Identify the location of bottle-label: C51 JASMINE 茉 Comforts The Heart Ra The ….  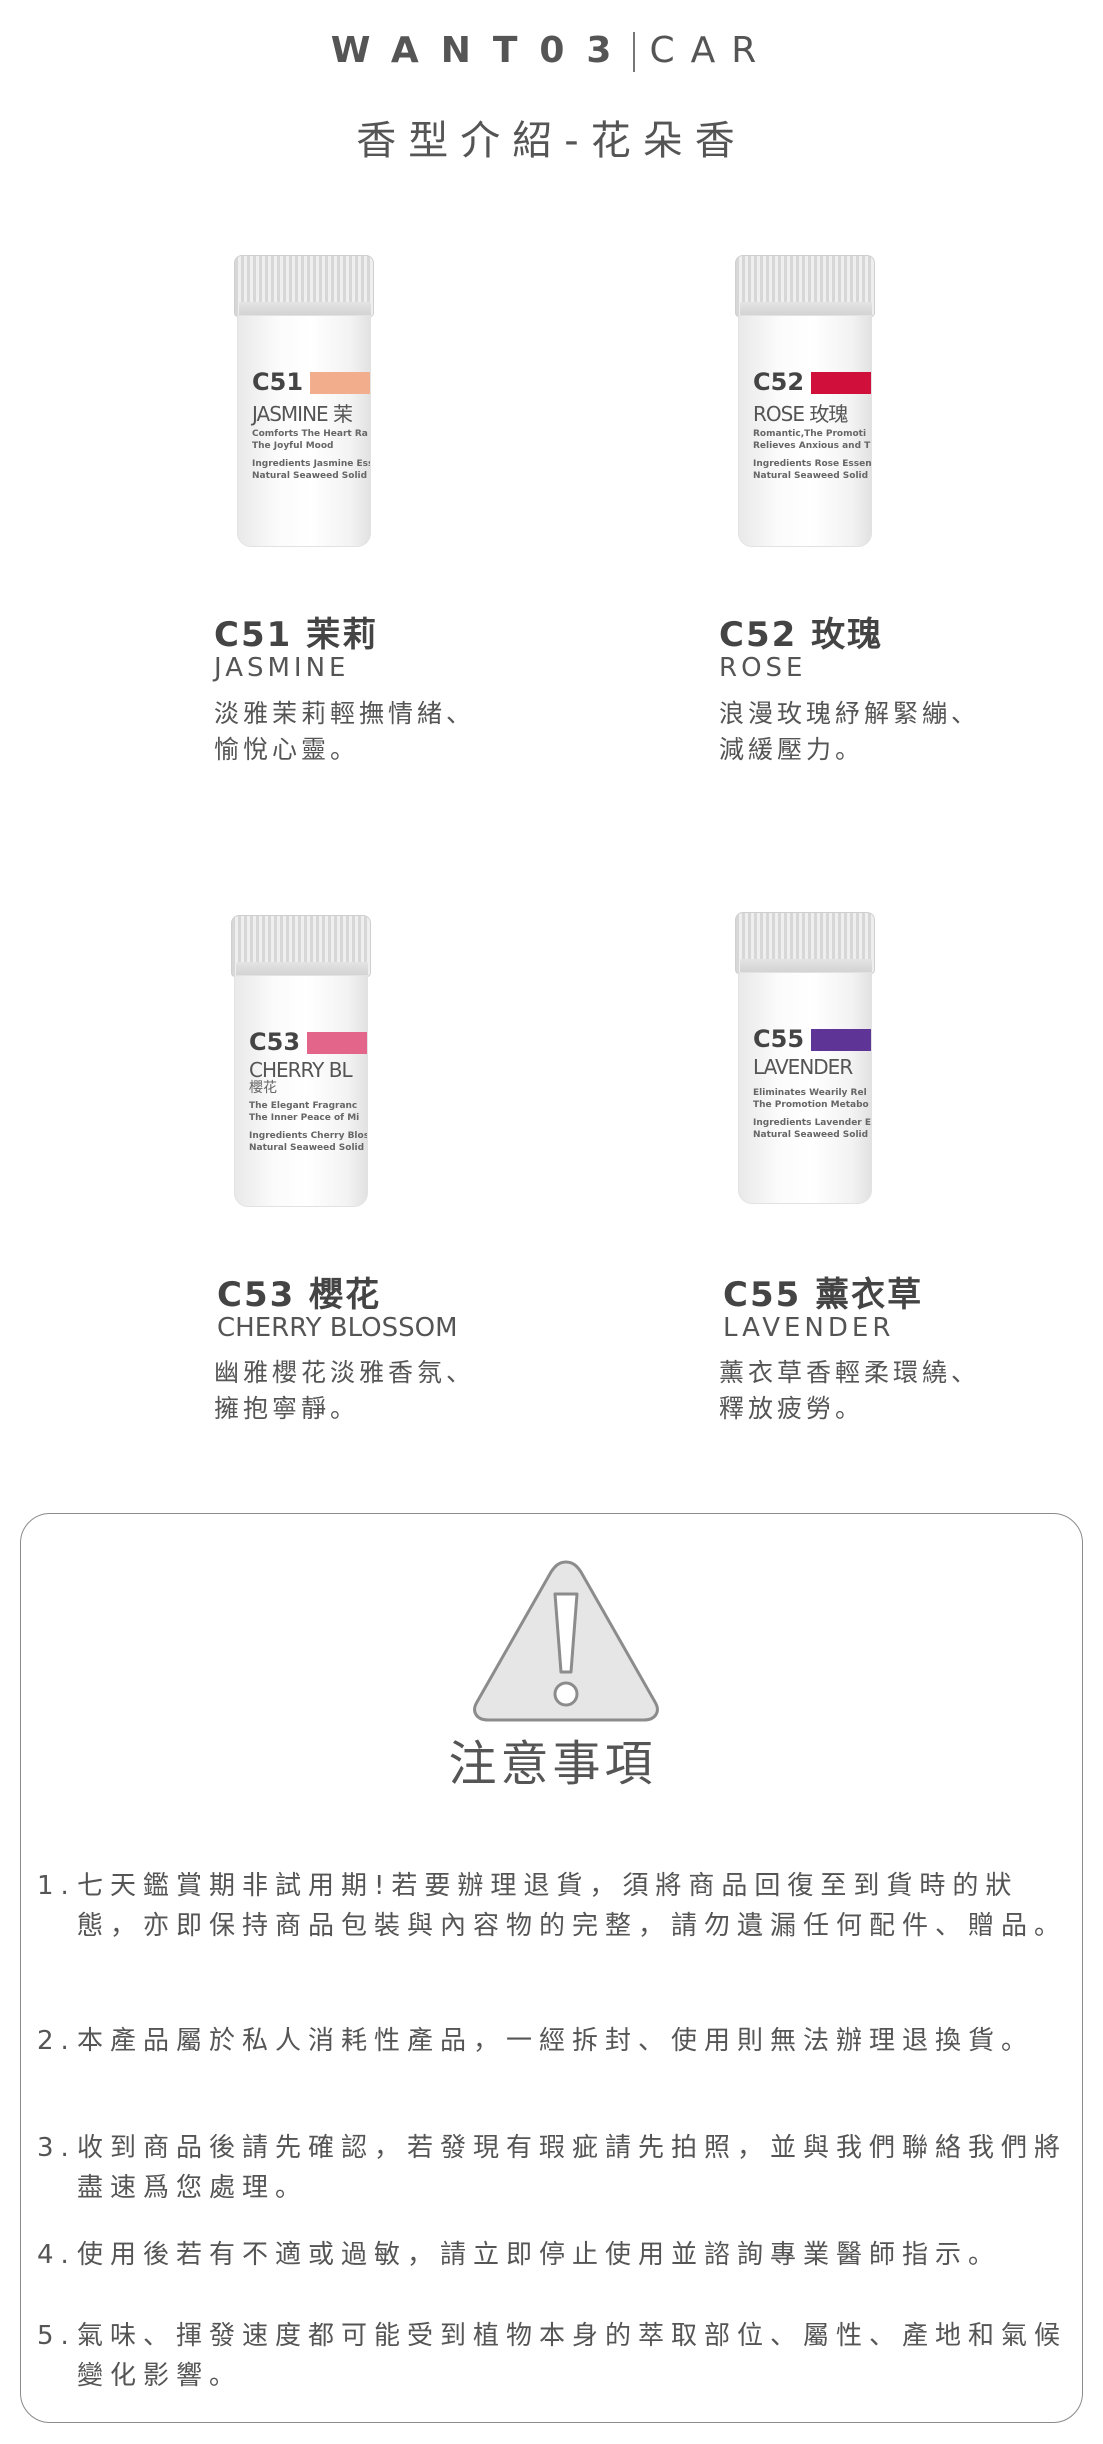
(304, 431).